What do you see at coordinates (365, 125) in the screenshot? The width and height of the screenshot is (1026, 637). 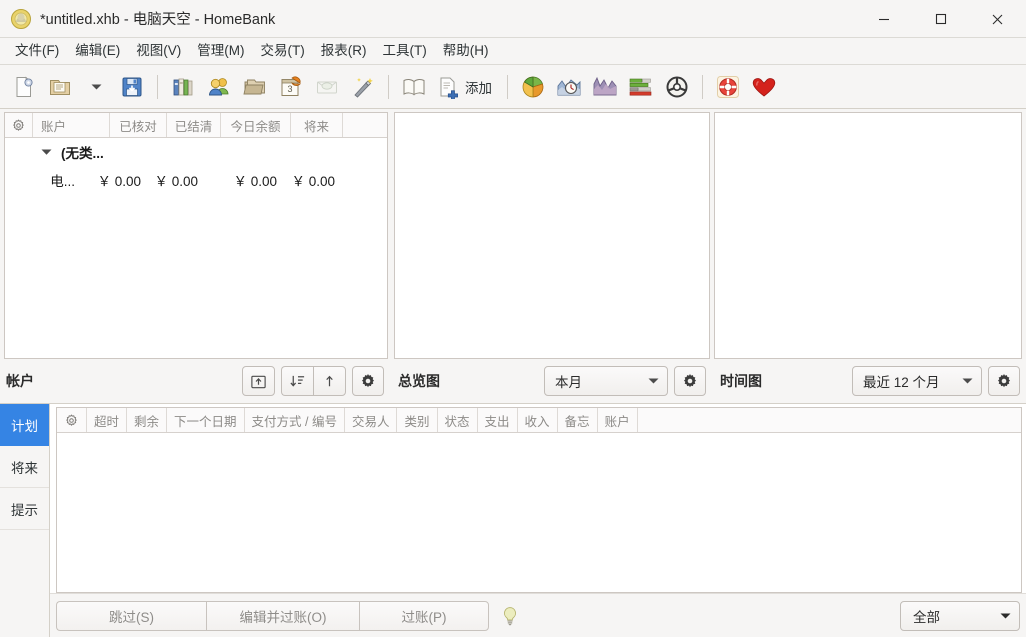 I see `column-header-filler` at bounding box center [365, 125].